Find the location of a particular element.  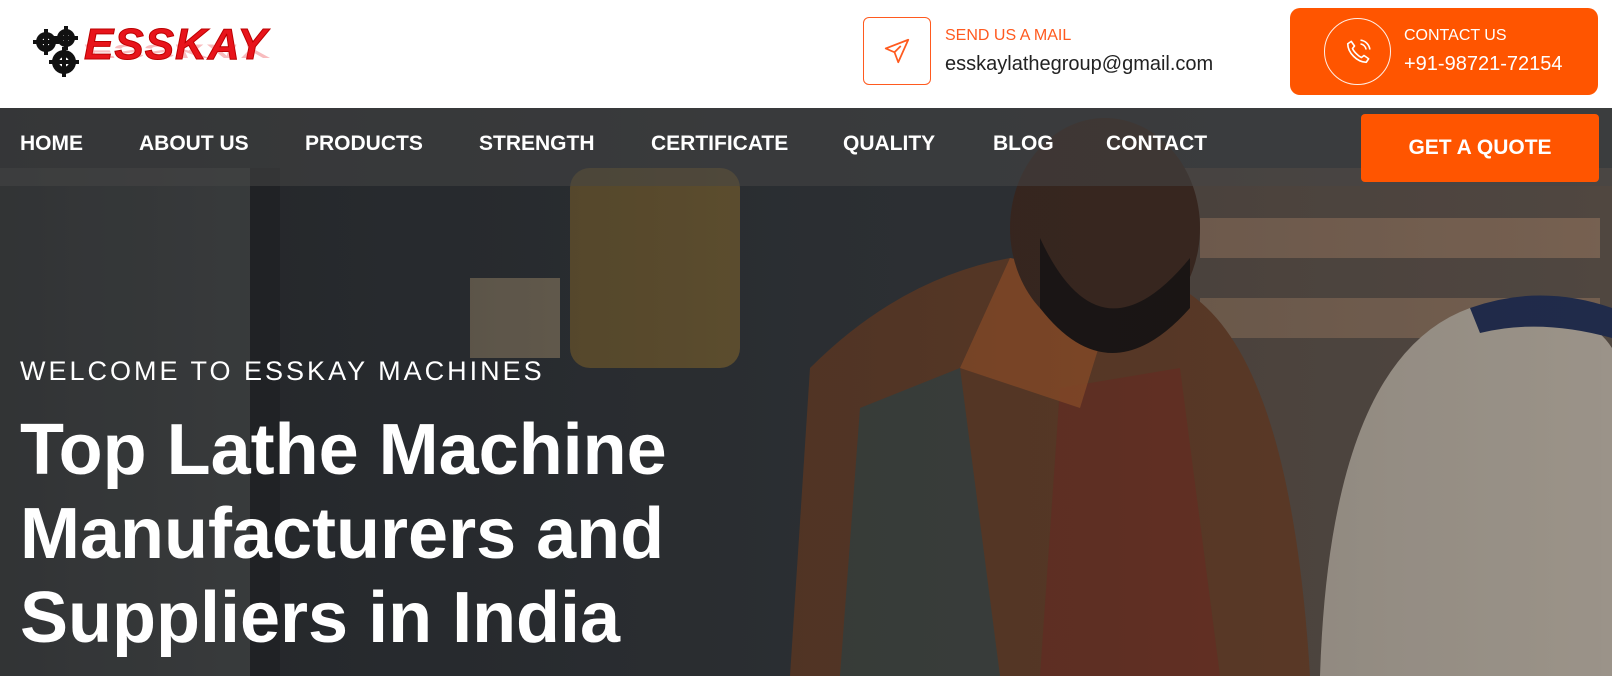

hero-headline-line-1: Top Lathe Machine is located at coordinates (343, 450).